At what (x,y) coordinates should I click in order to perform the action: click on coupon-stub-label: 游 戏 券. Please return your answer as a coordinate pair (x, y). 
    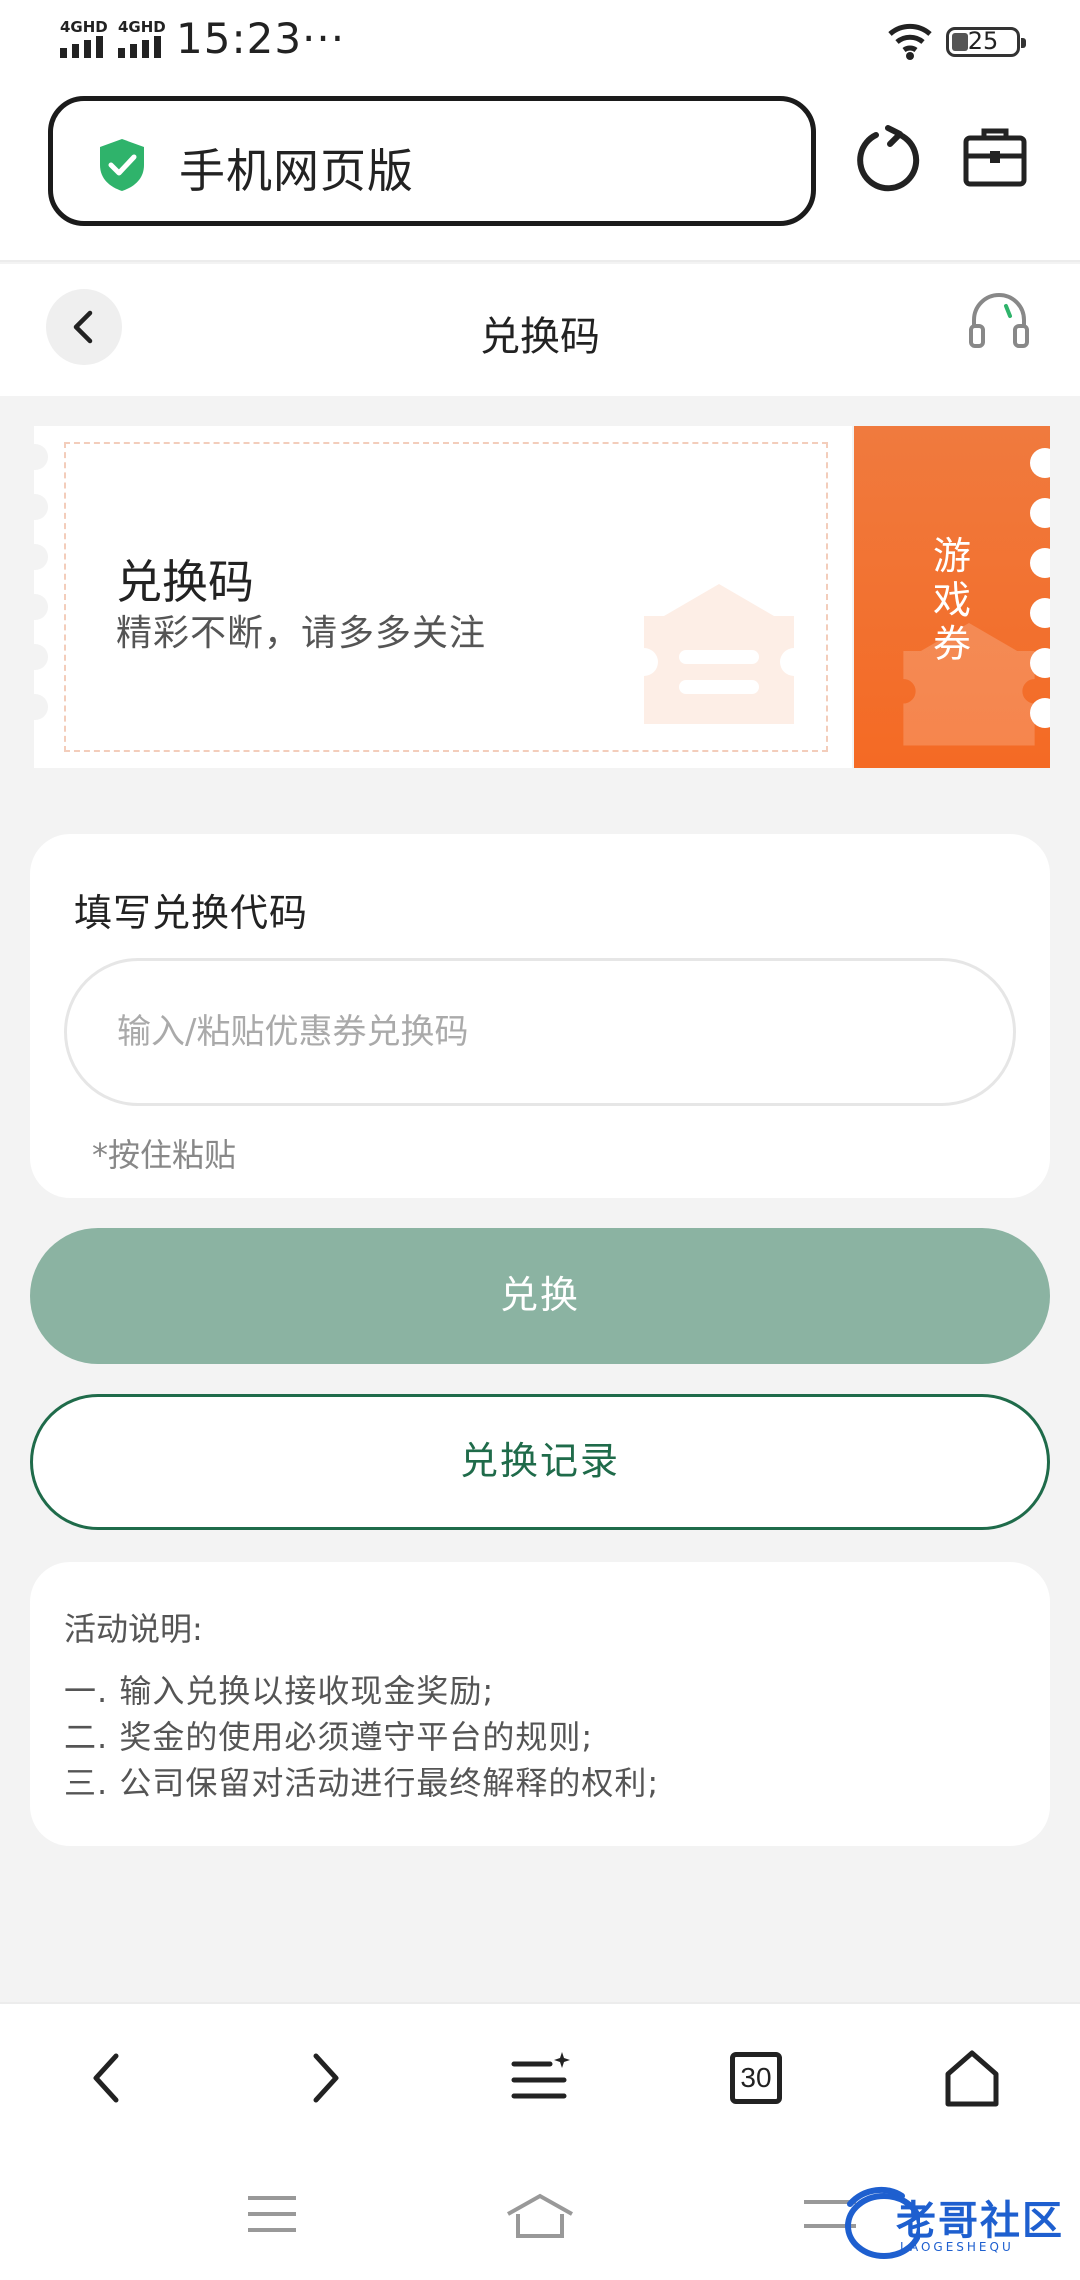
    Looking at the image, I should click on (952, 600).